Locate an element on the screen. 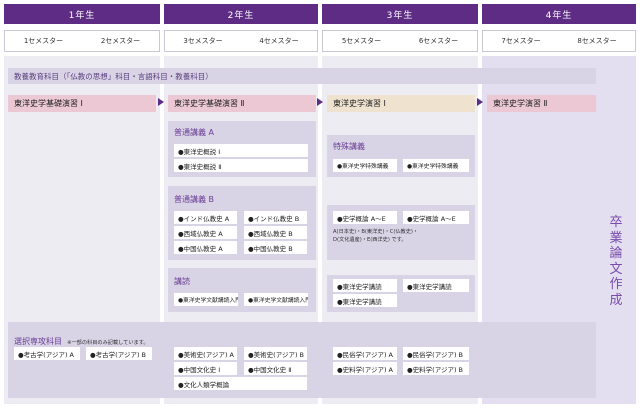 The width and height of the screenshot is (640, 408). special-lecture-title: 特殊講義 is located at coordinates (349, 146).